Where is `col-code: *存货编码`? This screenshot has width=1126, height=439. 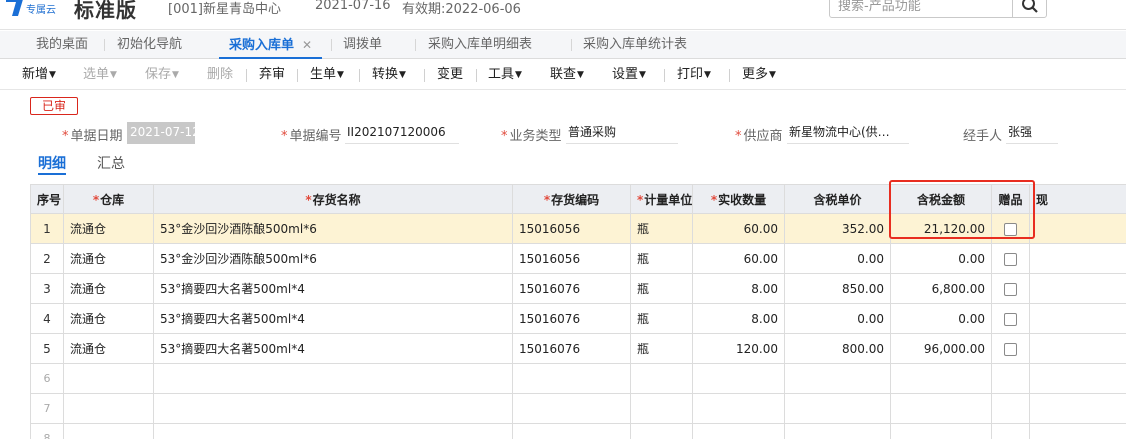
col-code: *存货编码 is located at coordinates (571, 199).